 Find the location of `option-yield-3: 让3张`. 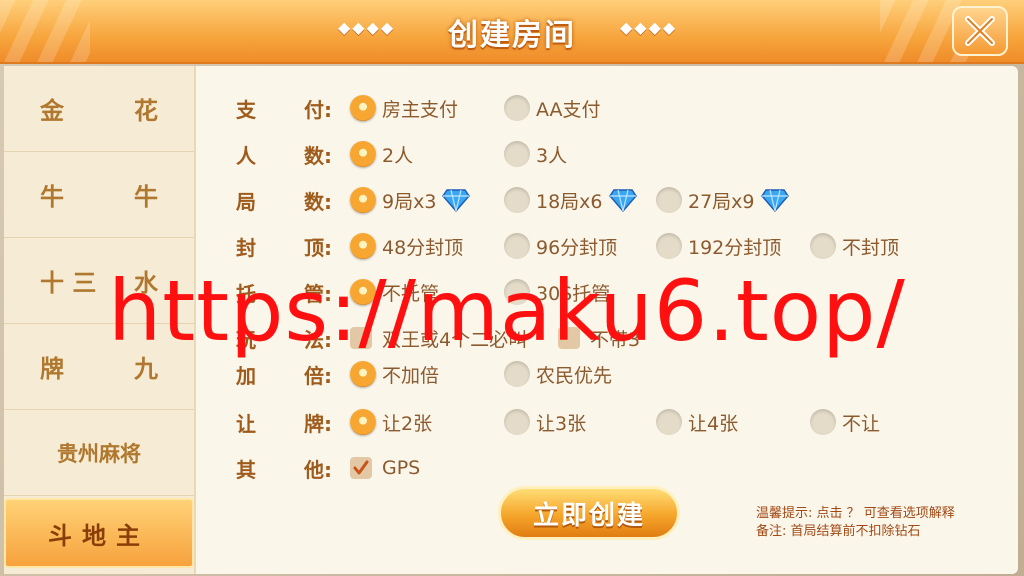

option-yield-3: 让3张 is located at coordinates (545, 422).